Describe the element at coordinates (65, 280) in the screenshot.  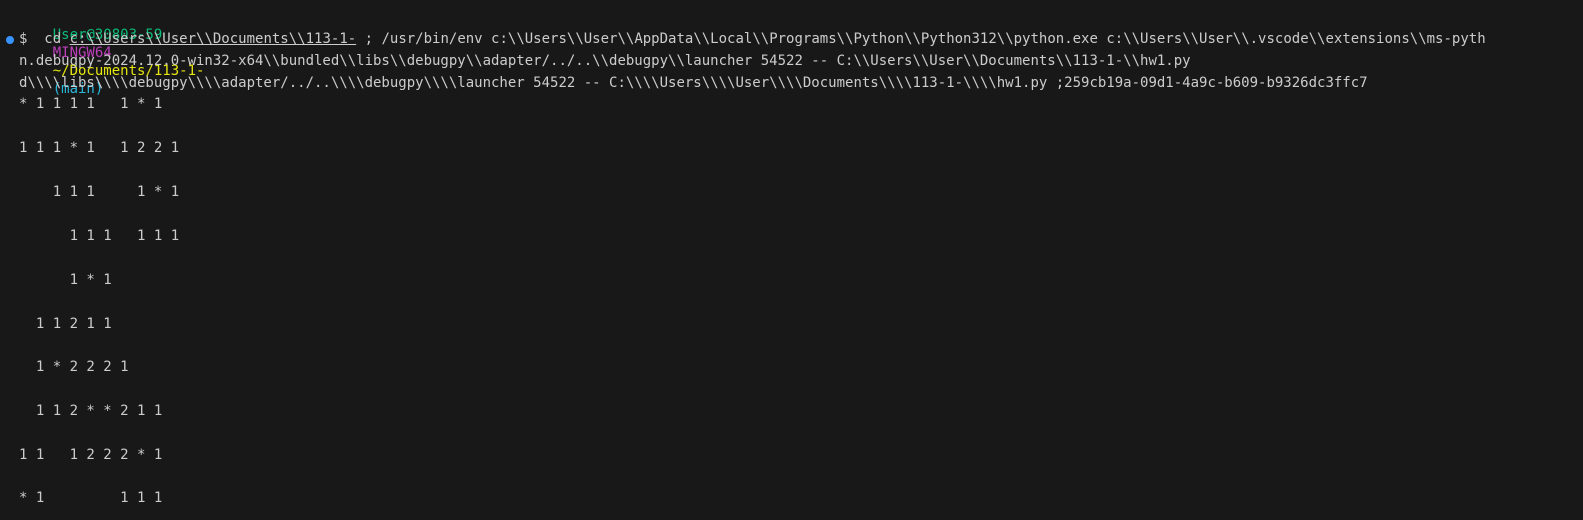
I see `output-row: 1 * 1` at that location.